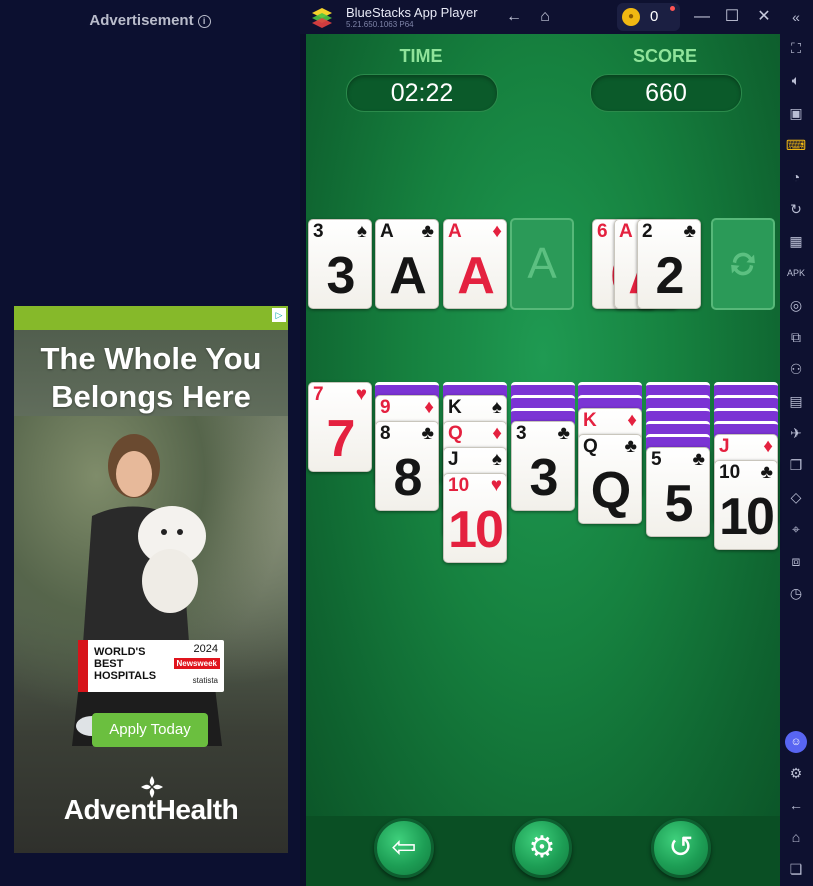  Describe the element at coordinates (796, 337) in the screenshot. I see `resize-icon: ⧉` at that location.